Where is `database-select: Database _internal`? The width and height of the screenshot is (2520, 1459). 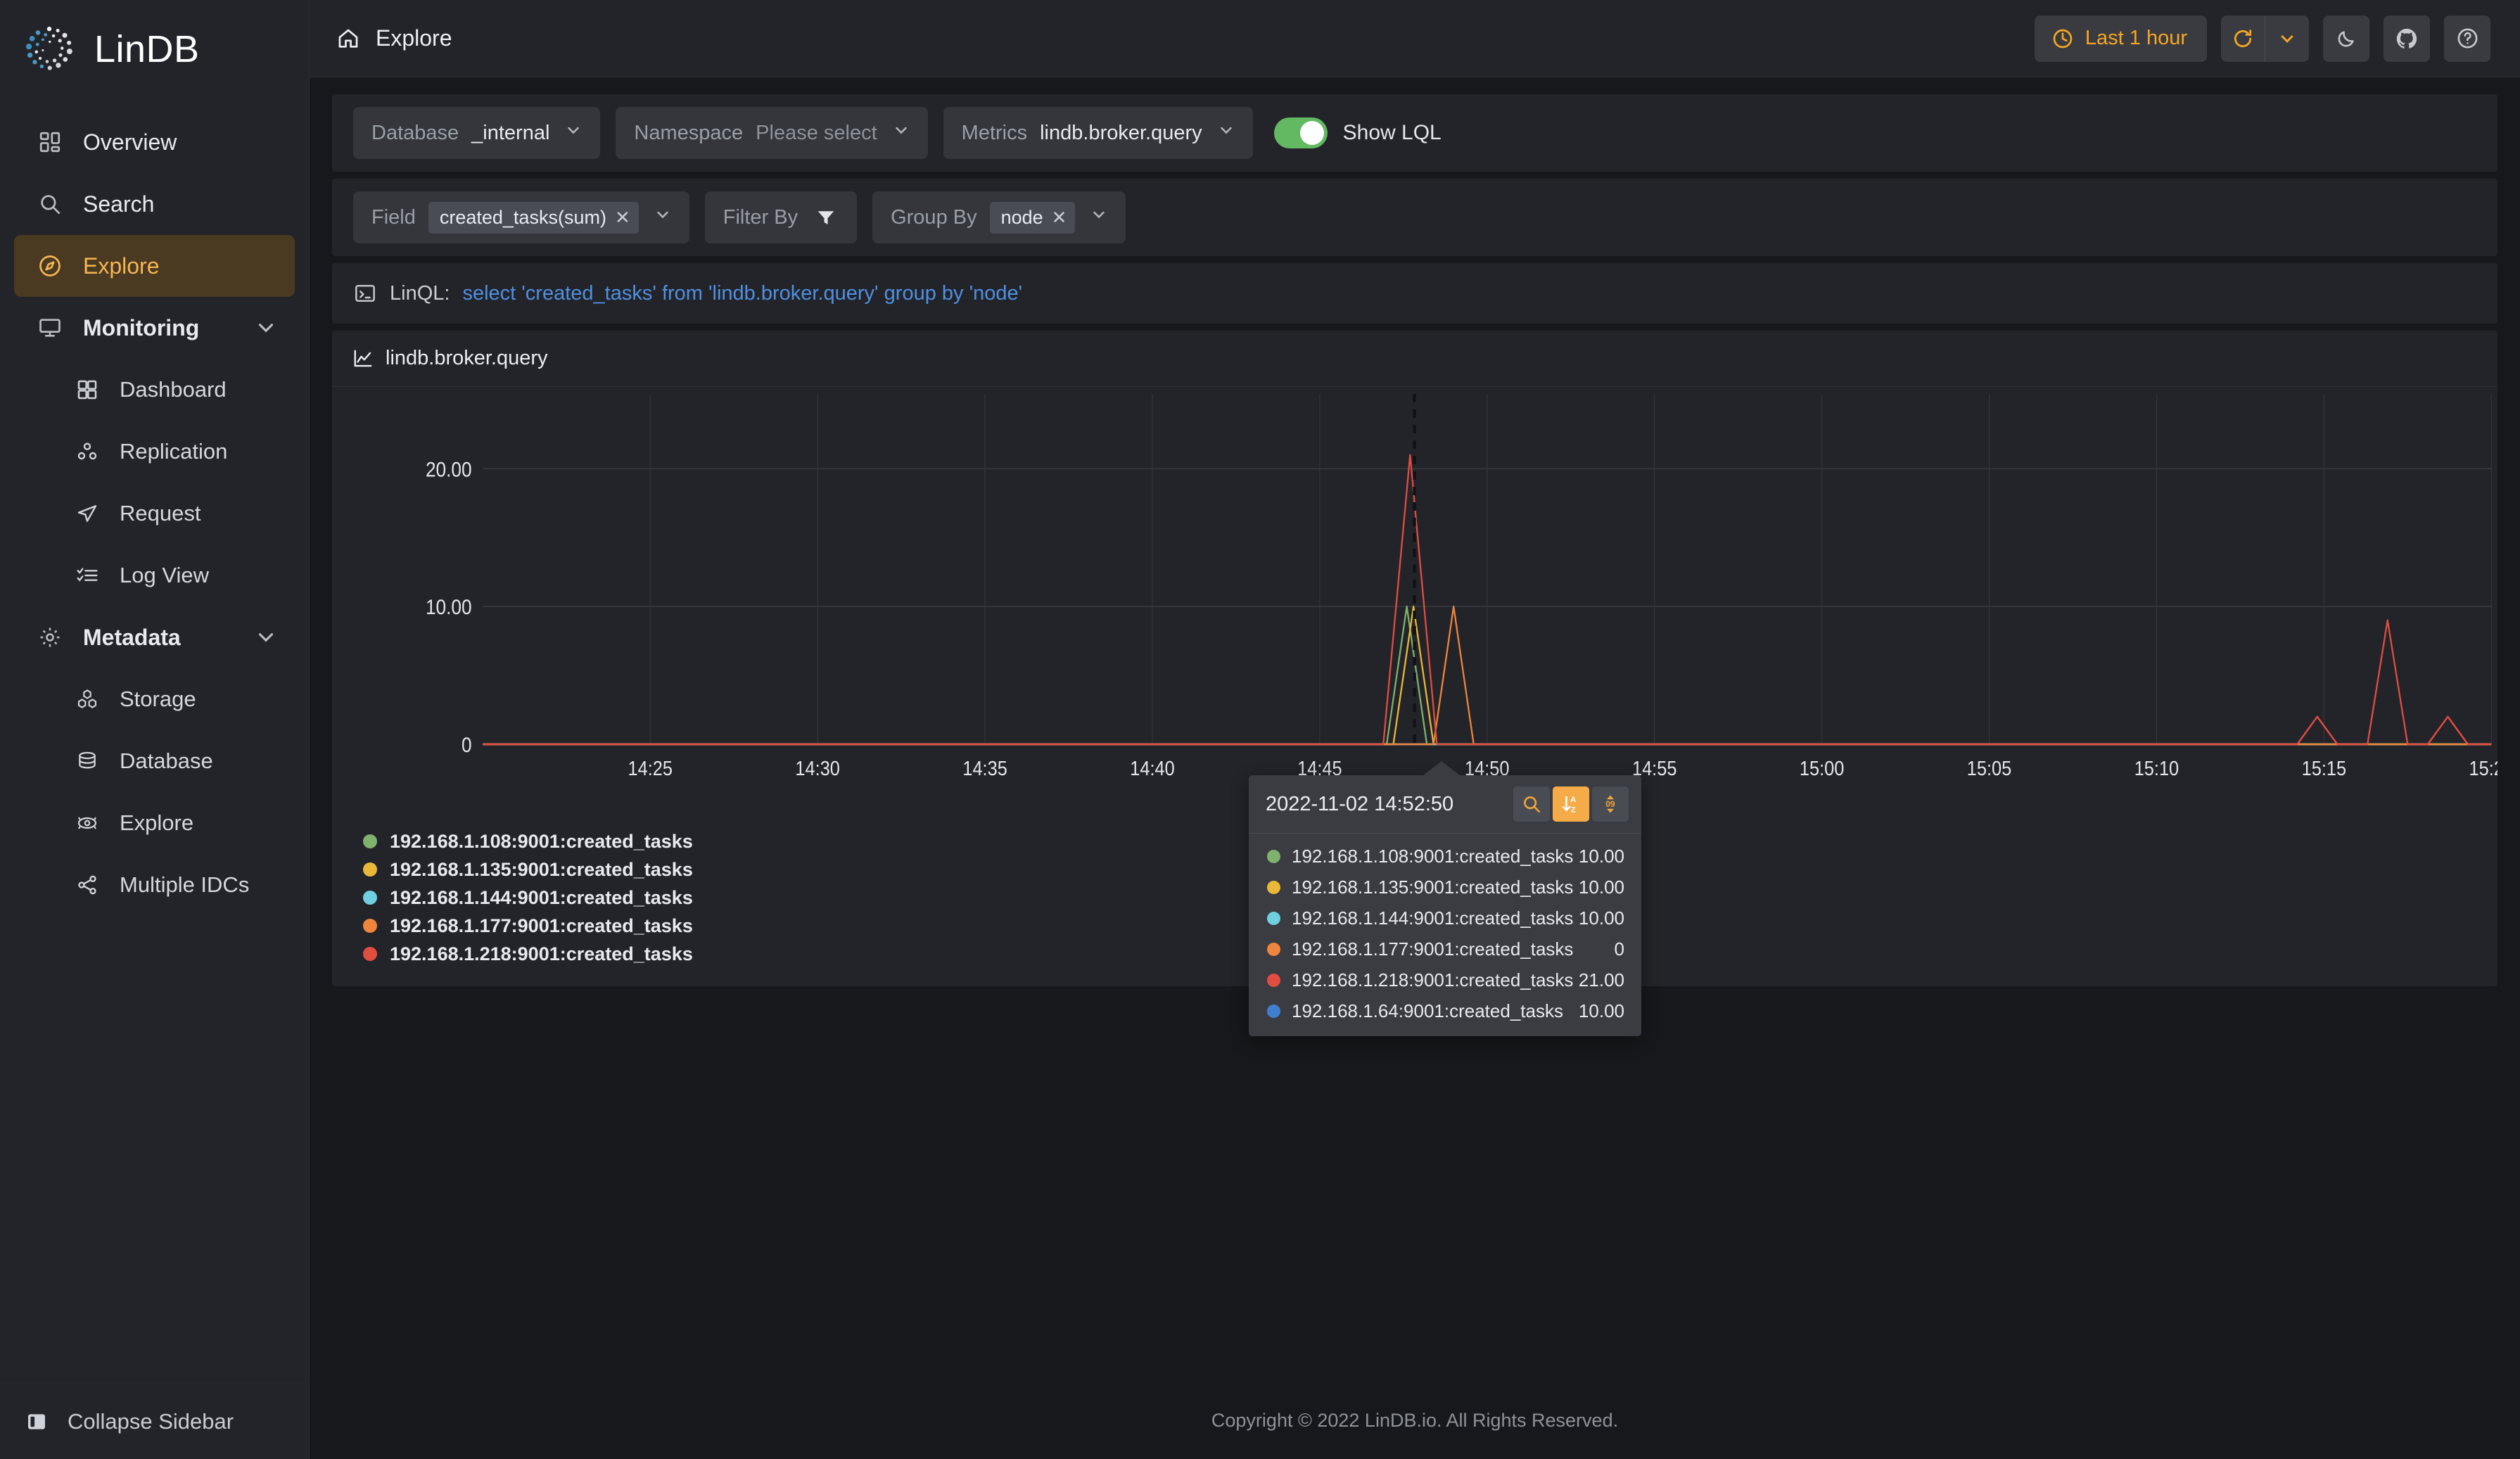 database-select: Database _internal is located at coordinates (477, 133).